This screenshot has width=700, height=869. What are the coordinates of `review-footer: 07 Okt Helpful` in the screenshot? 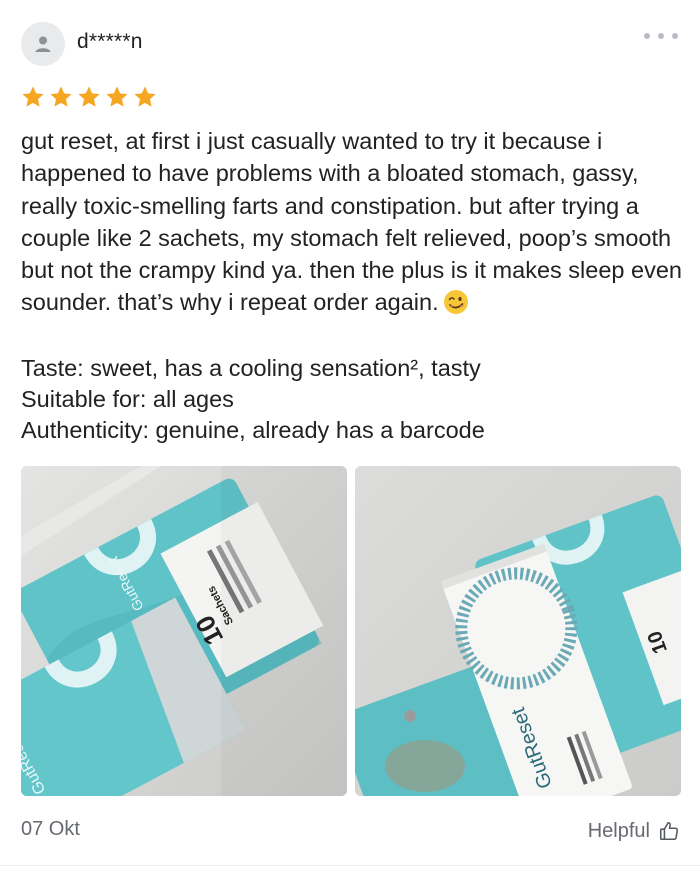 It's located at (350, 831).